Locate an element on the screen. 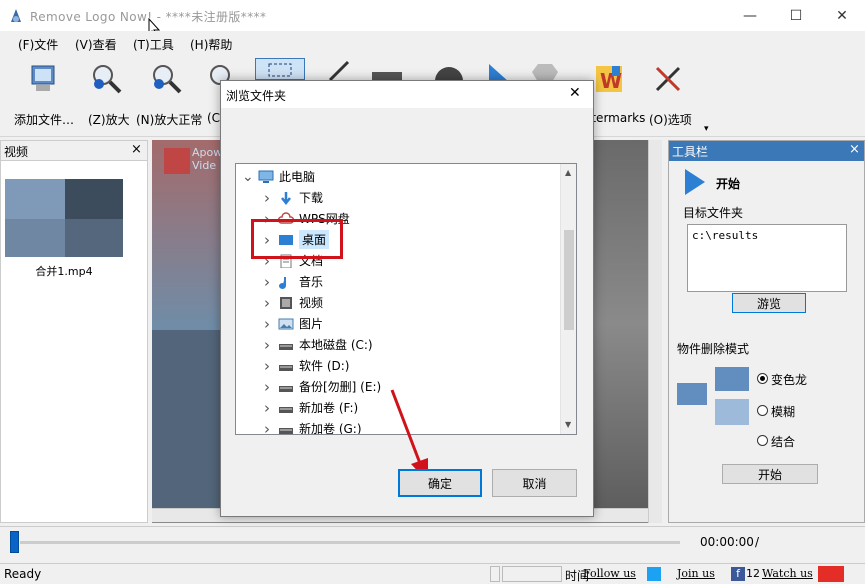  watermarks-icon: W is located at coordinates (609, 79).